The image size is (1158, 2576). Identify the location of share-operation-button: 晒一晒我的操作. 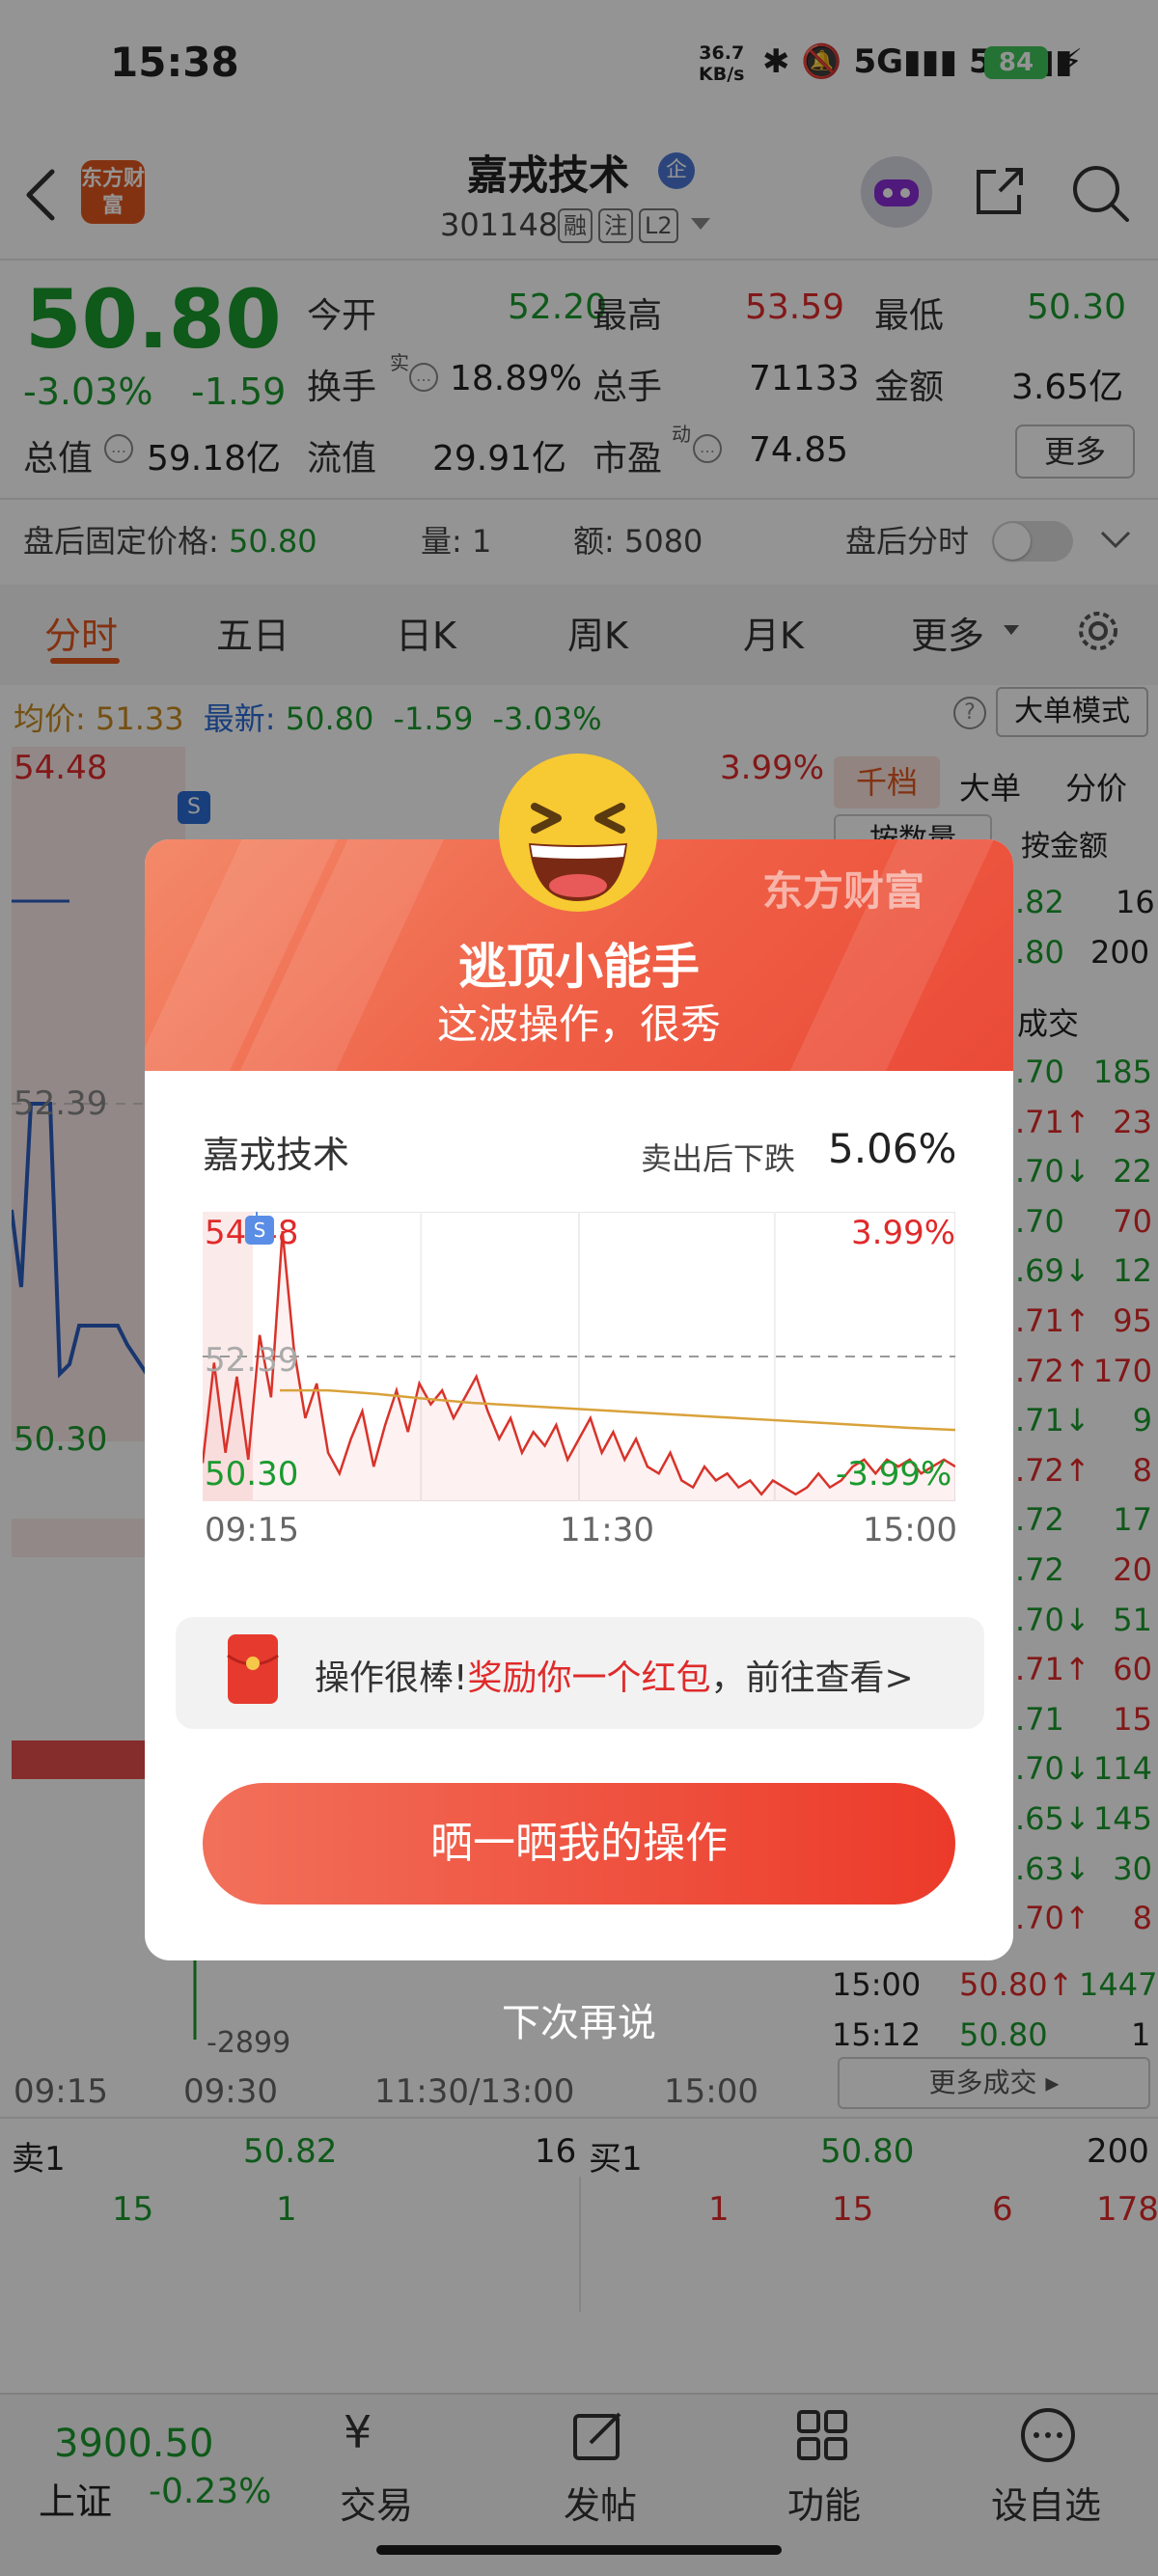
(579, 1844).